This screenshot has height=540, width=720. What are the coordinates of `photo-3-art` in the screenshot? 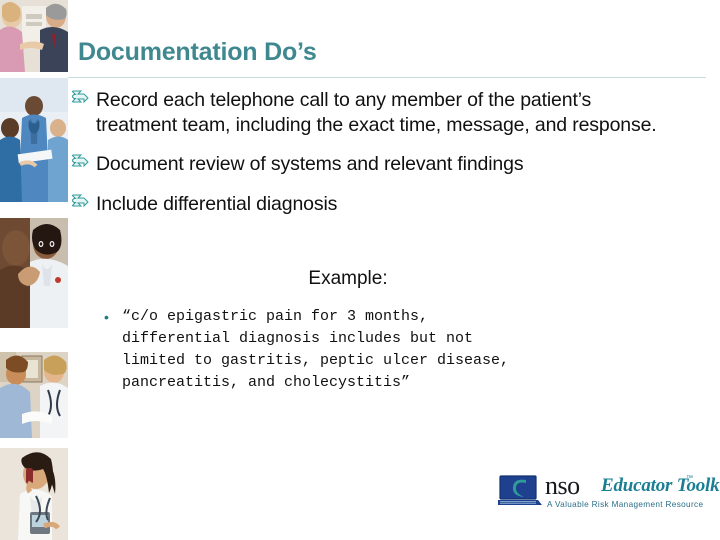 It's located at (34, 273).